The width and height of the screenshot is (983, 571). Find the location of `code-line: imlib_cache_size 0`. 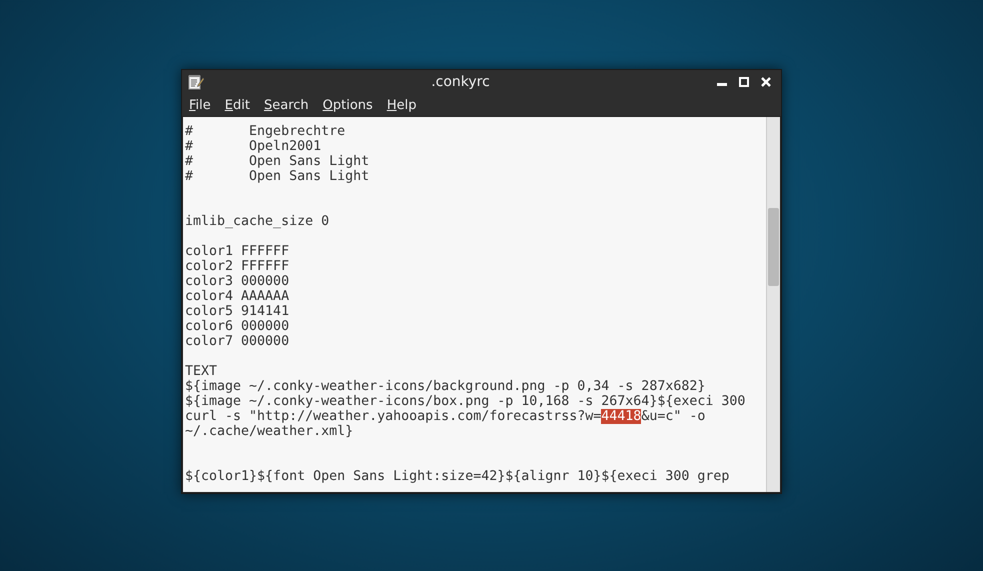

code-line: imlib_cache_size 0 is located at coordinates (257, 221).